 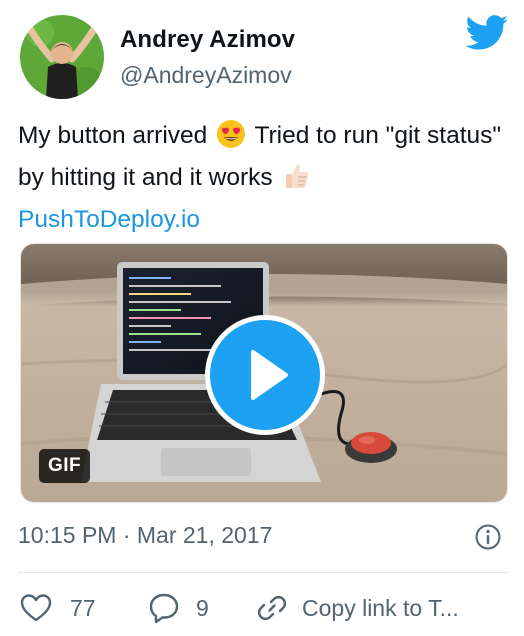 What do you see at coordinates (487, 33) in the screenshot?
I see `twitter-bird-icon` at bounding box center [487, 33].